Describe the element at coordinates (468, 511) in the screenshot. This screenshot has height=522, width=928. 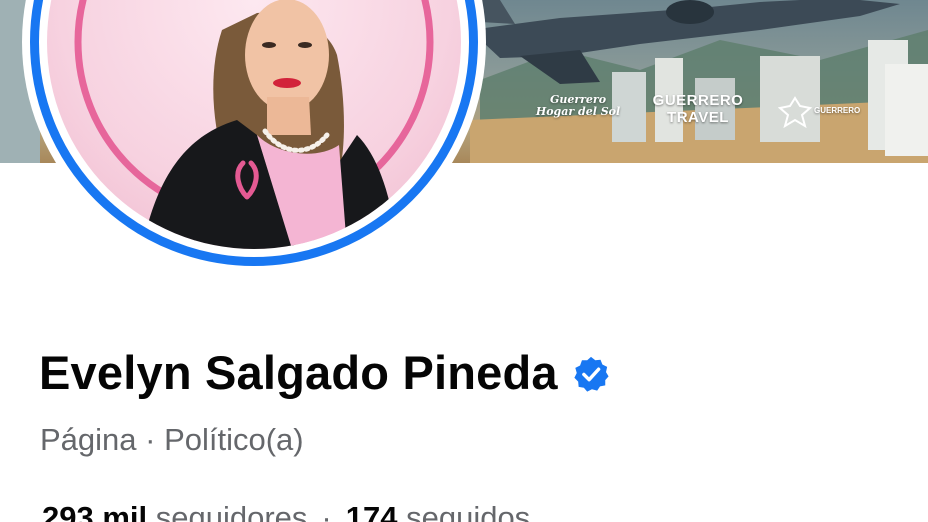
I see `following-label: seguidos` at that location.